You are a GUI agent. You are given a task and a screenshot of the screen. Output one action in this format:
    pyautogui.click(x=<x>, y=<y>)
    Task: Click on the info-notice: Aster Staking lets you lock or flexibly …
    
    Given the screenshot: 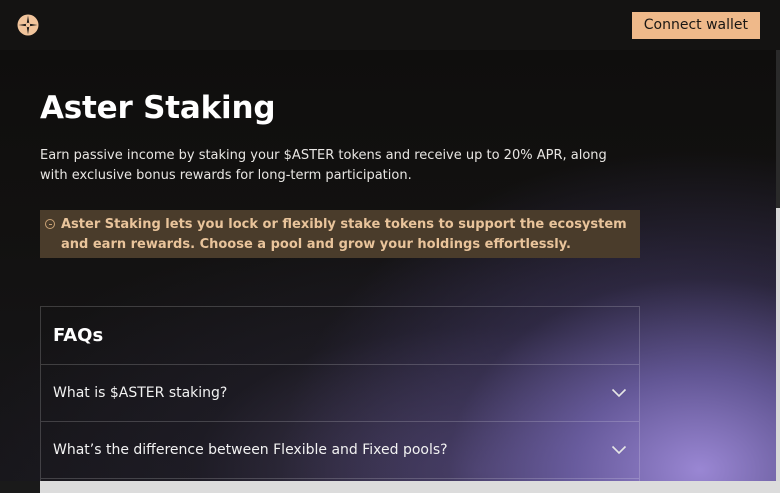 What is the action you would take?
    pyautogui.click(x=340, y=234)
    